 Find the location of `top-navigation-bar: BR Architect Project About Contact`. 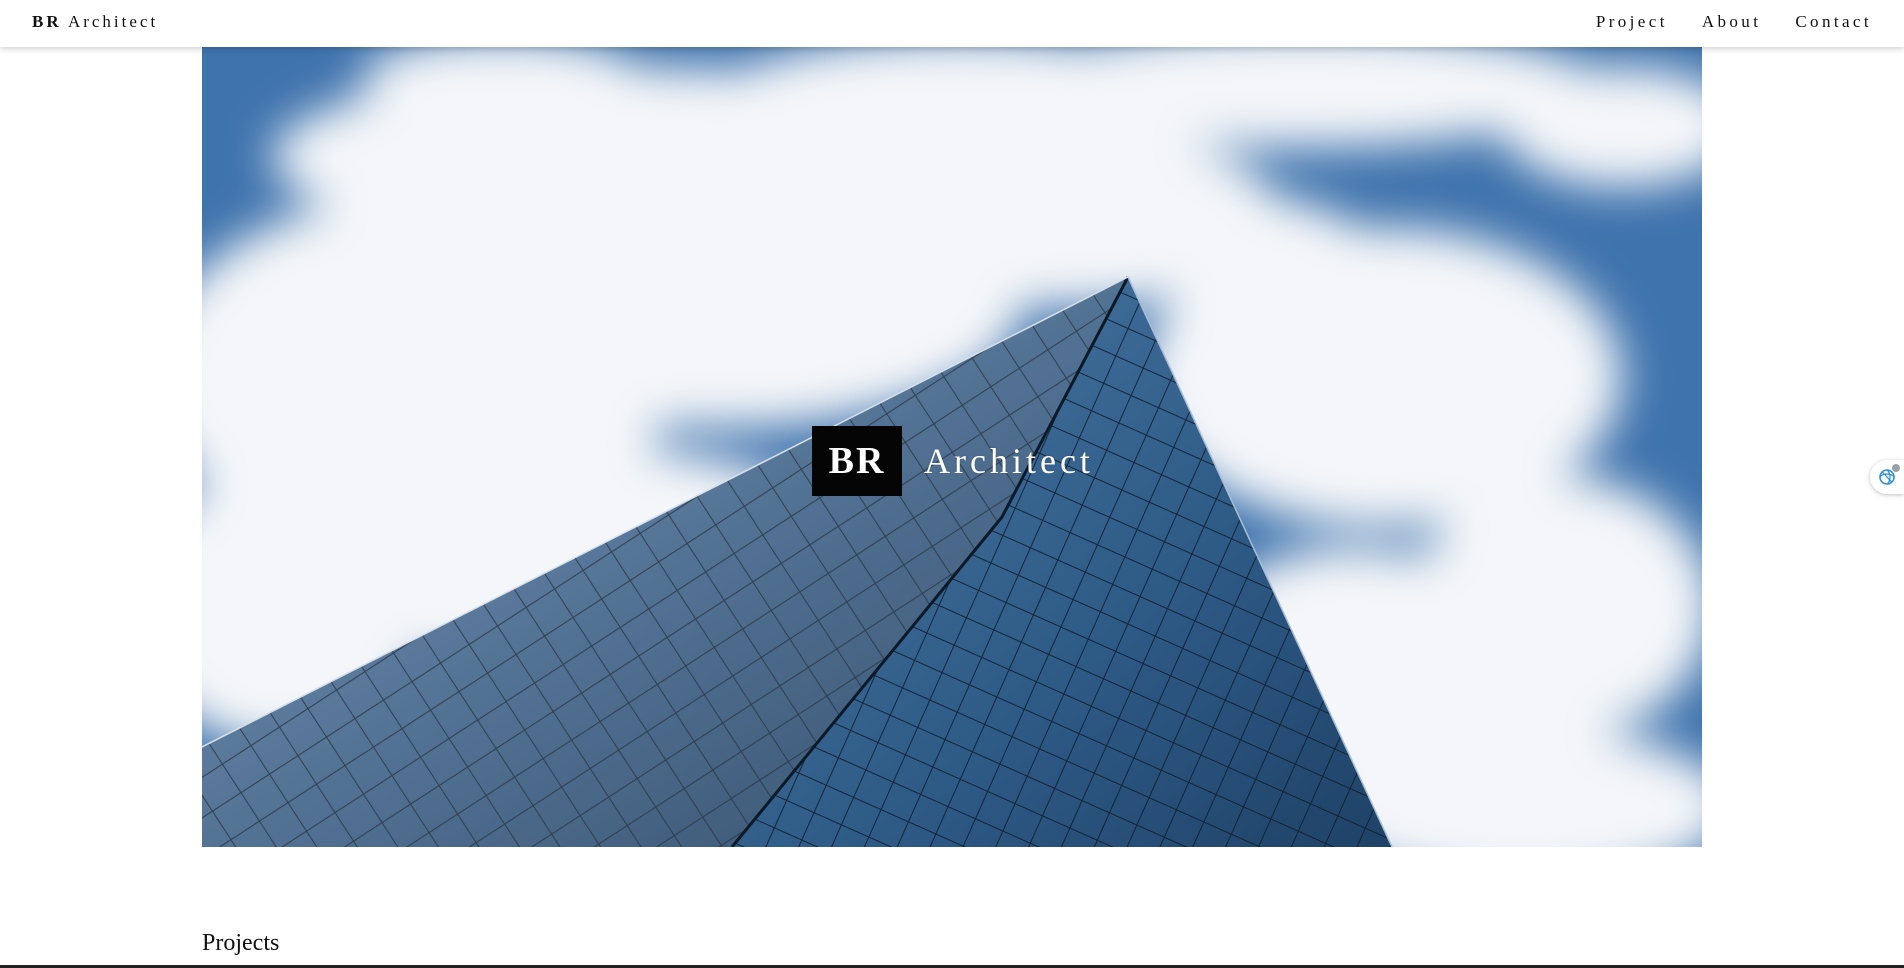

top-navigation-bar: BR Architect Project About Contact is located at coordinates (952, 23).